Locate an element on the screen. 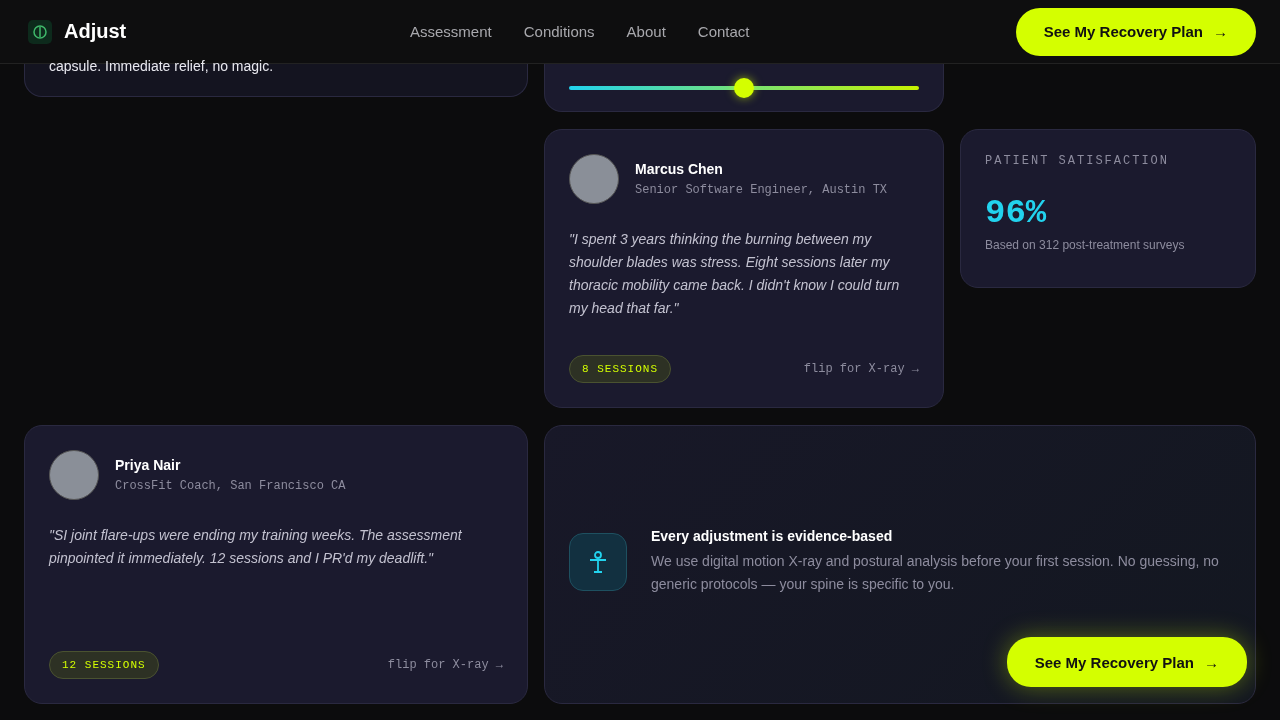 The width and height of the screenshot is (1280, 720). sessions-tag: 12 SESSIONS is located at coordinates (104, 665).